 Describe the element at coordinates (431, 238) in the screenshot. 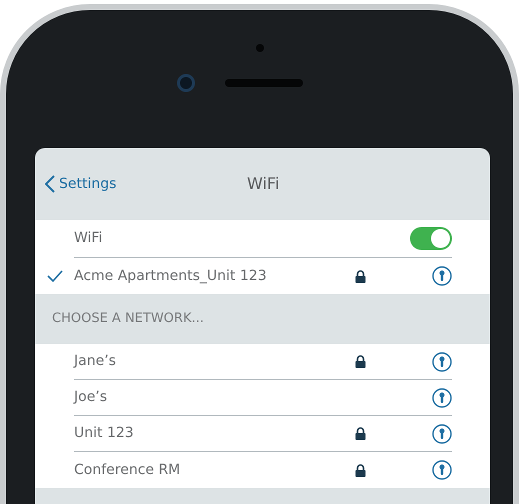

I see `wifi-toggle` at that location.